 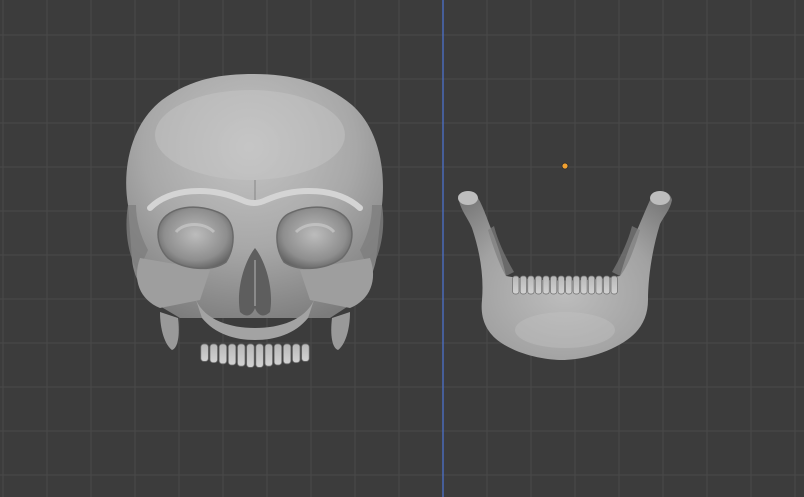 What do you see at coordinates (660, 198) in the screenshot?
I see `right-condyle` at bounding box center [660, 198].